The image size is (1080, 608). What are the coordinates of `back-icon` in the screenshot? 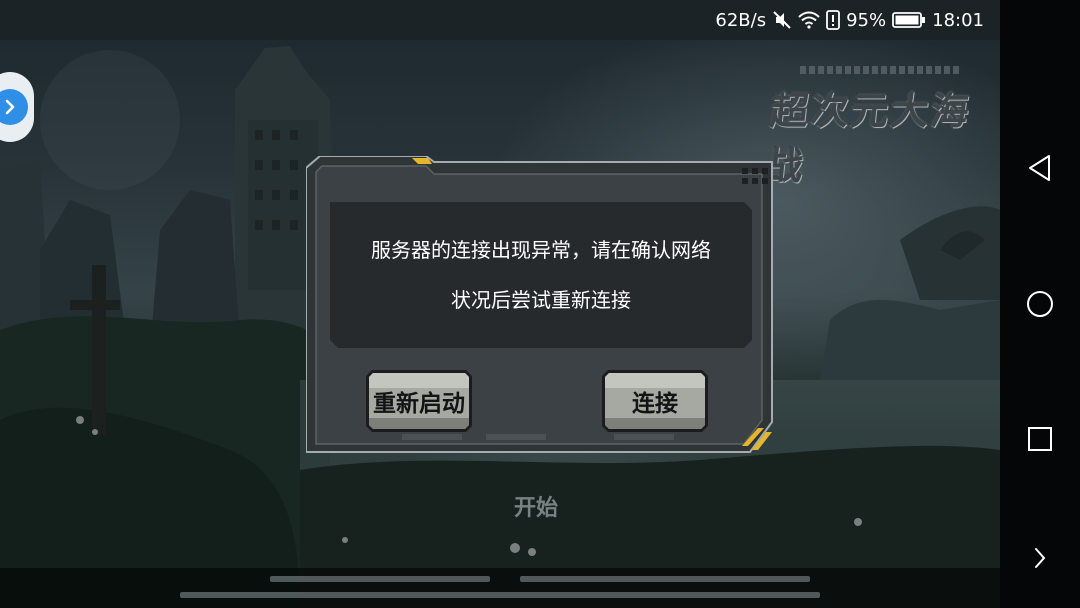 It's located at (1040, 168).